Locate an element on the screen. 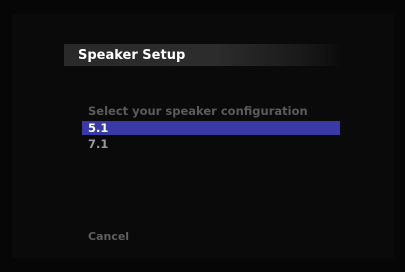  title-bar: Speaker Setup is located at coordinates (202, 55).